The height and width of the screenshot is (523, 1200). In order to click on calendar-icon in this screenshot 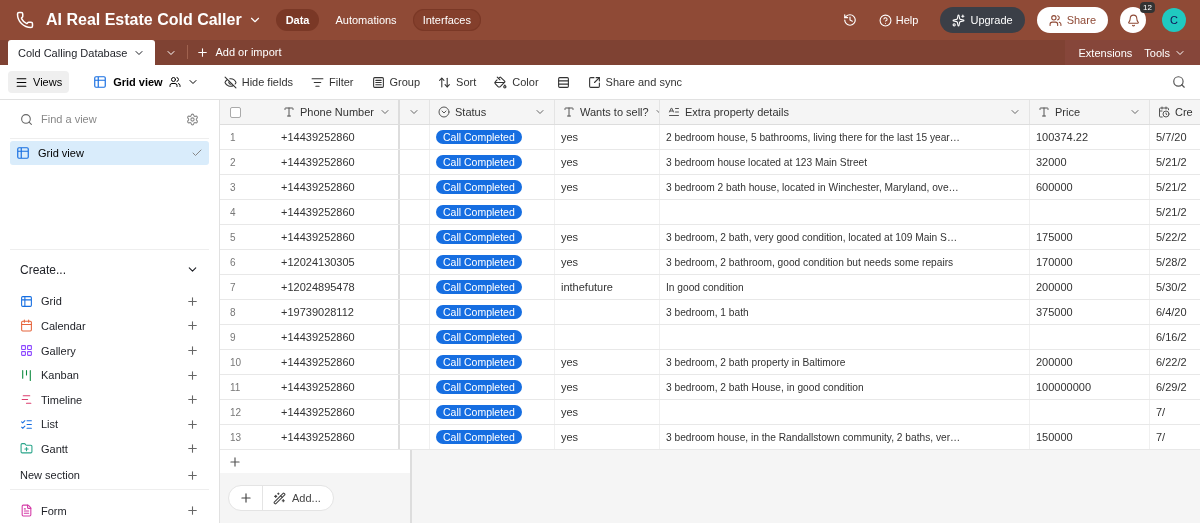, I will do `click(26, 326)`.